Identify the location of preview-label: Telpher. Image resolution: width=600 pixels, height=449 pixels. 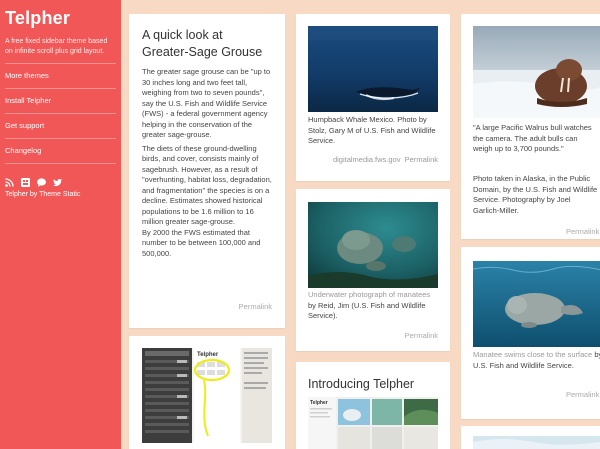
(319, 403).